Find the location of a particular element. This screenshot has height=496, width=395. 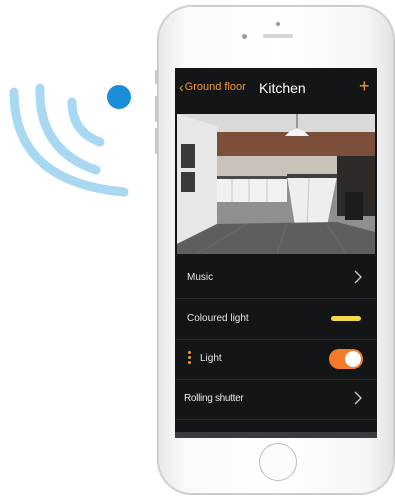

bottom-bar is located at coordinates (276, 435).